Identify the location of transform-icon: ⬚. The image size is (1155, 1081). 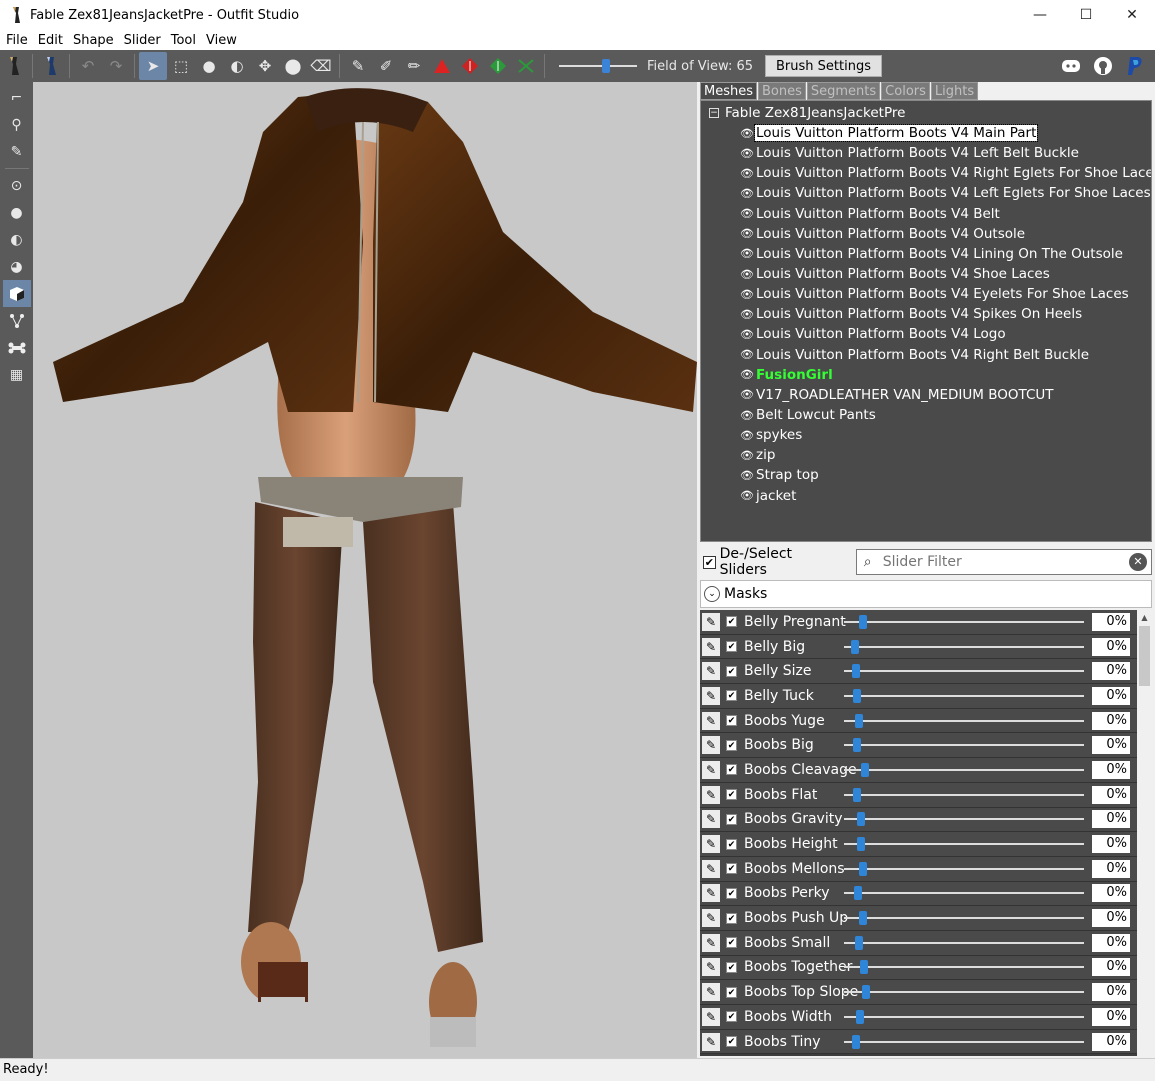
(181, 66).